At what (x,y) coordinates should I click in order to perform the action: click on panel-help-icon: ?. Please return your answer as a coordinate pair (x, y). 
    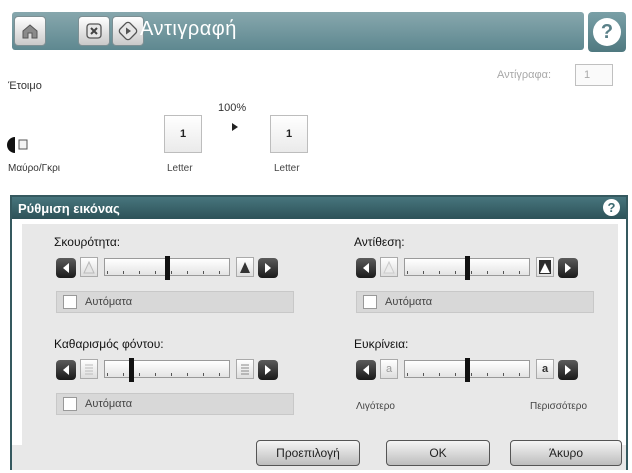
    Looking at the image, I should click on (611, 207).